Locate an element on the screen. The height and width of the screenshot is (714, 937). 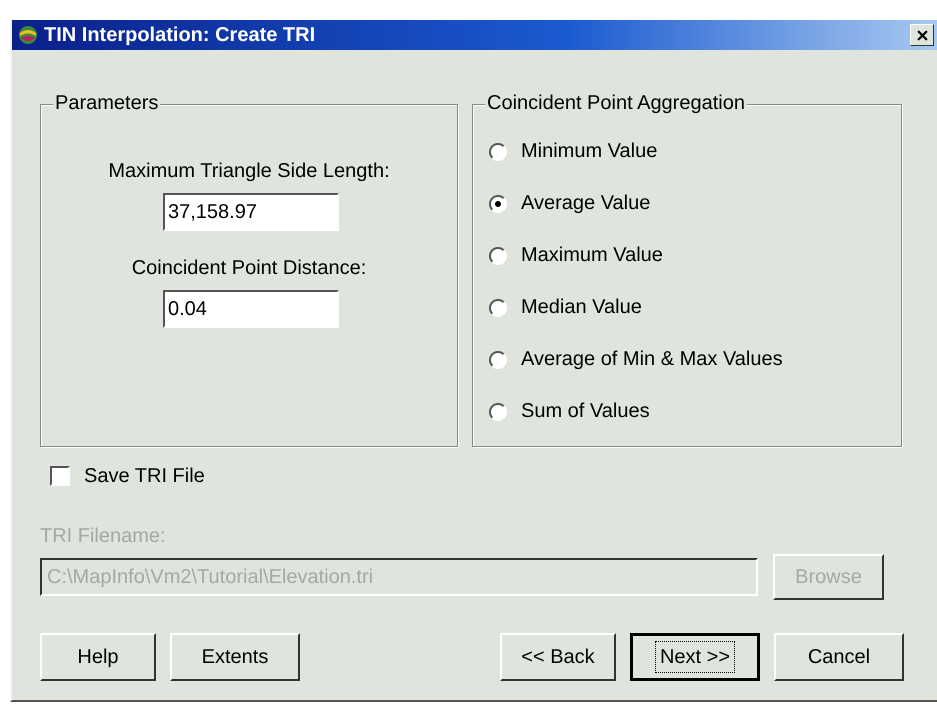
close-button is located at coordinates (922, 35).